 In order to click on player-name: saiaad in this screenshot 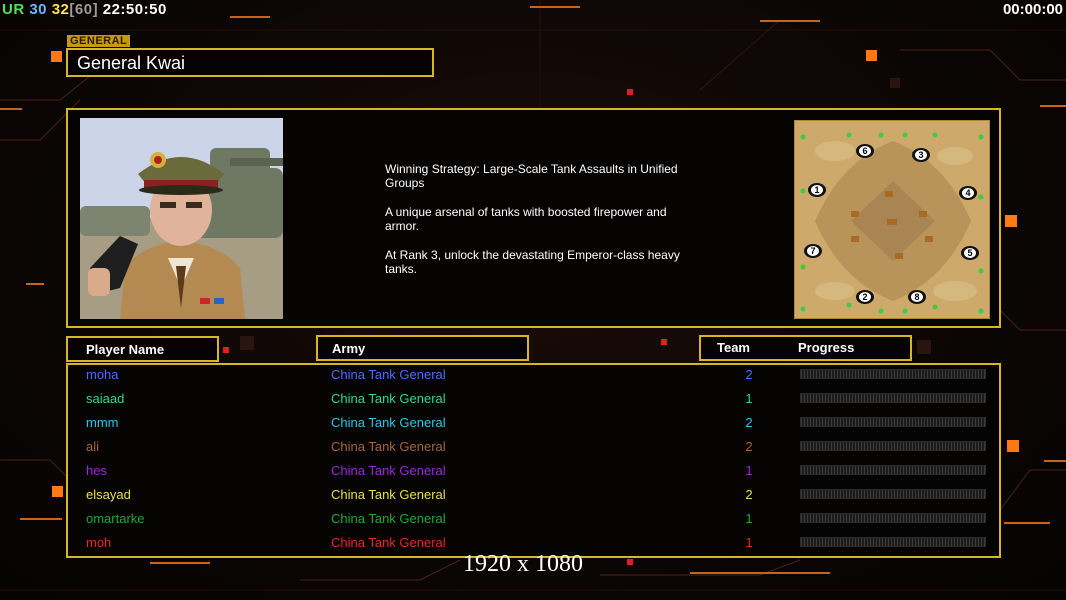, I will do `click(105, 398)`.